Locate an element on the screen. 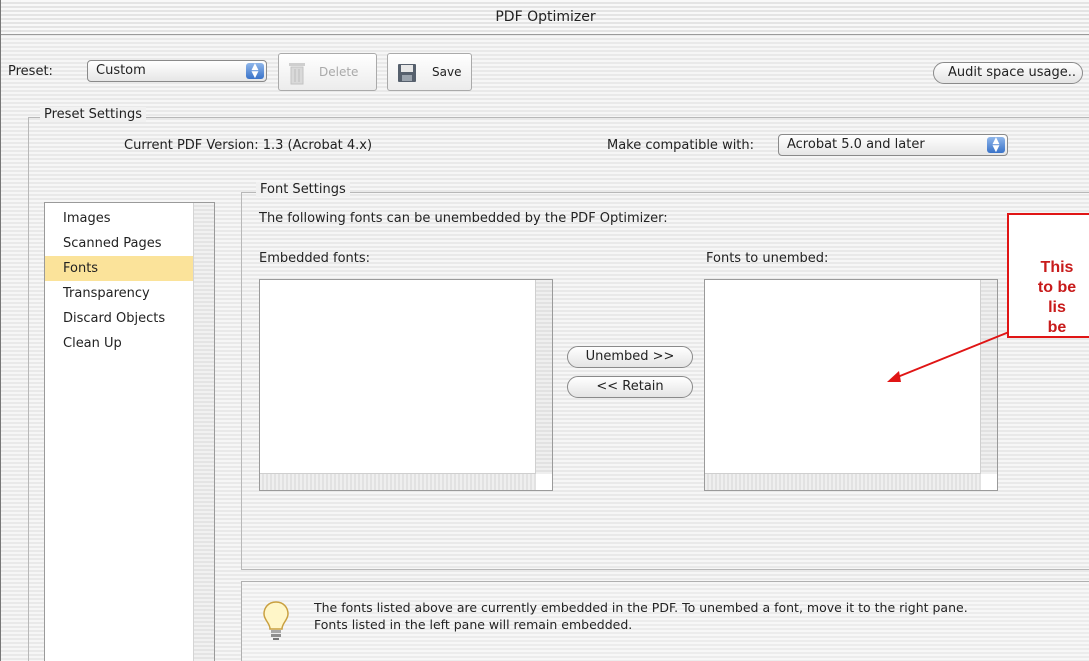 The height and width of the screenshot is (661, 1089). compatibility-select-value: Acrobat 5.0 and later is located at coordinates (856, 144).